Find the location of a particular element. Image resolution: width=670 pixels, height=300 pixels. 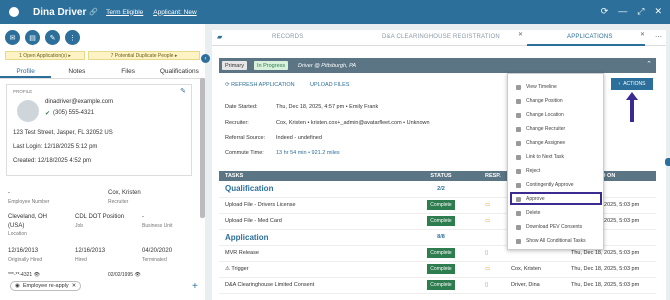

minimize-icon: — is located at coordinates (622, 11).